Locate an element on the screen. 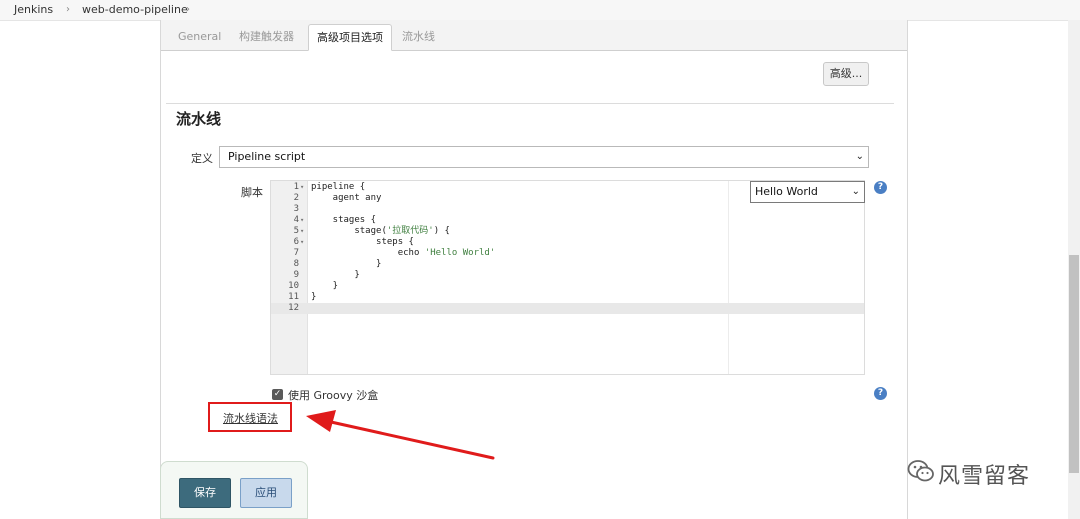 The width and height of the screenshot is (1080, 519). annotation-arrow is located at coordinates (400, 435).